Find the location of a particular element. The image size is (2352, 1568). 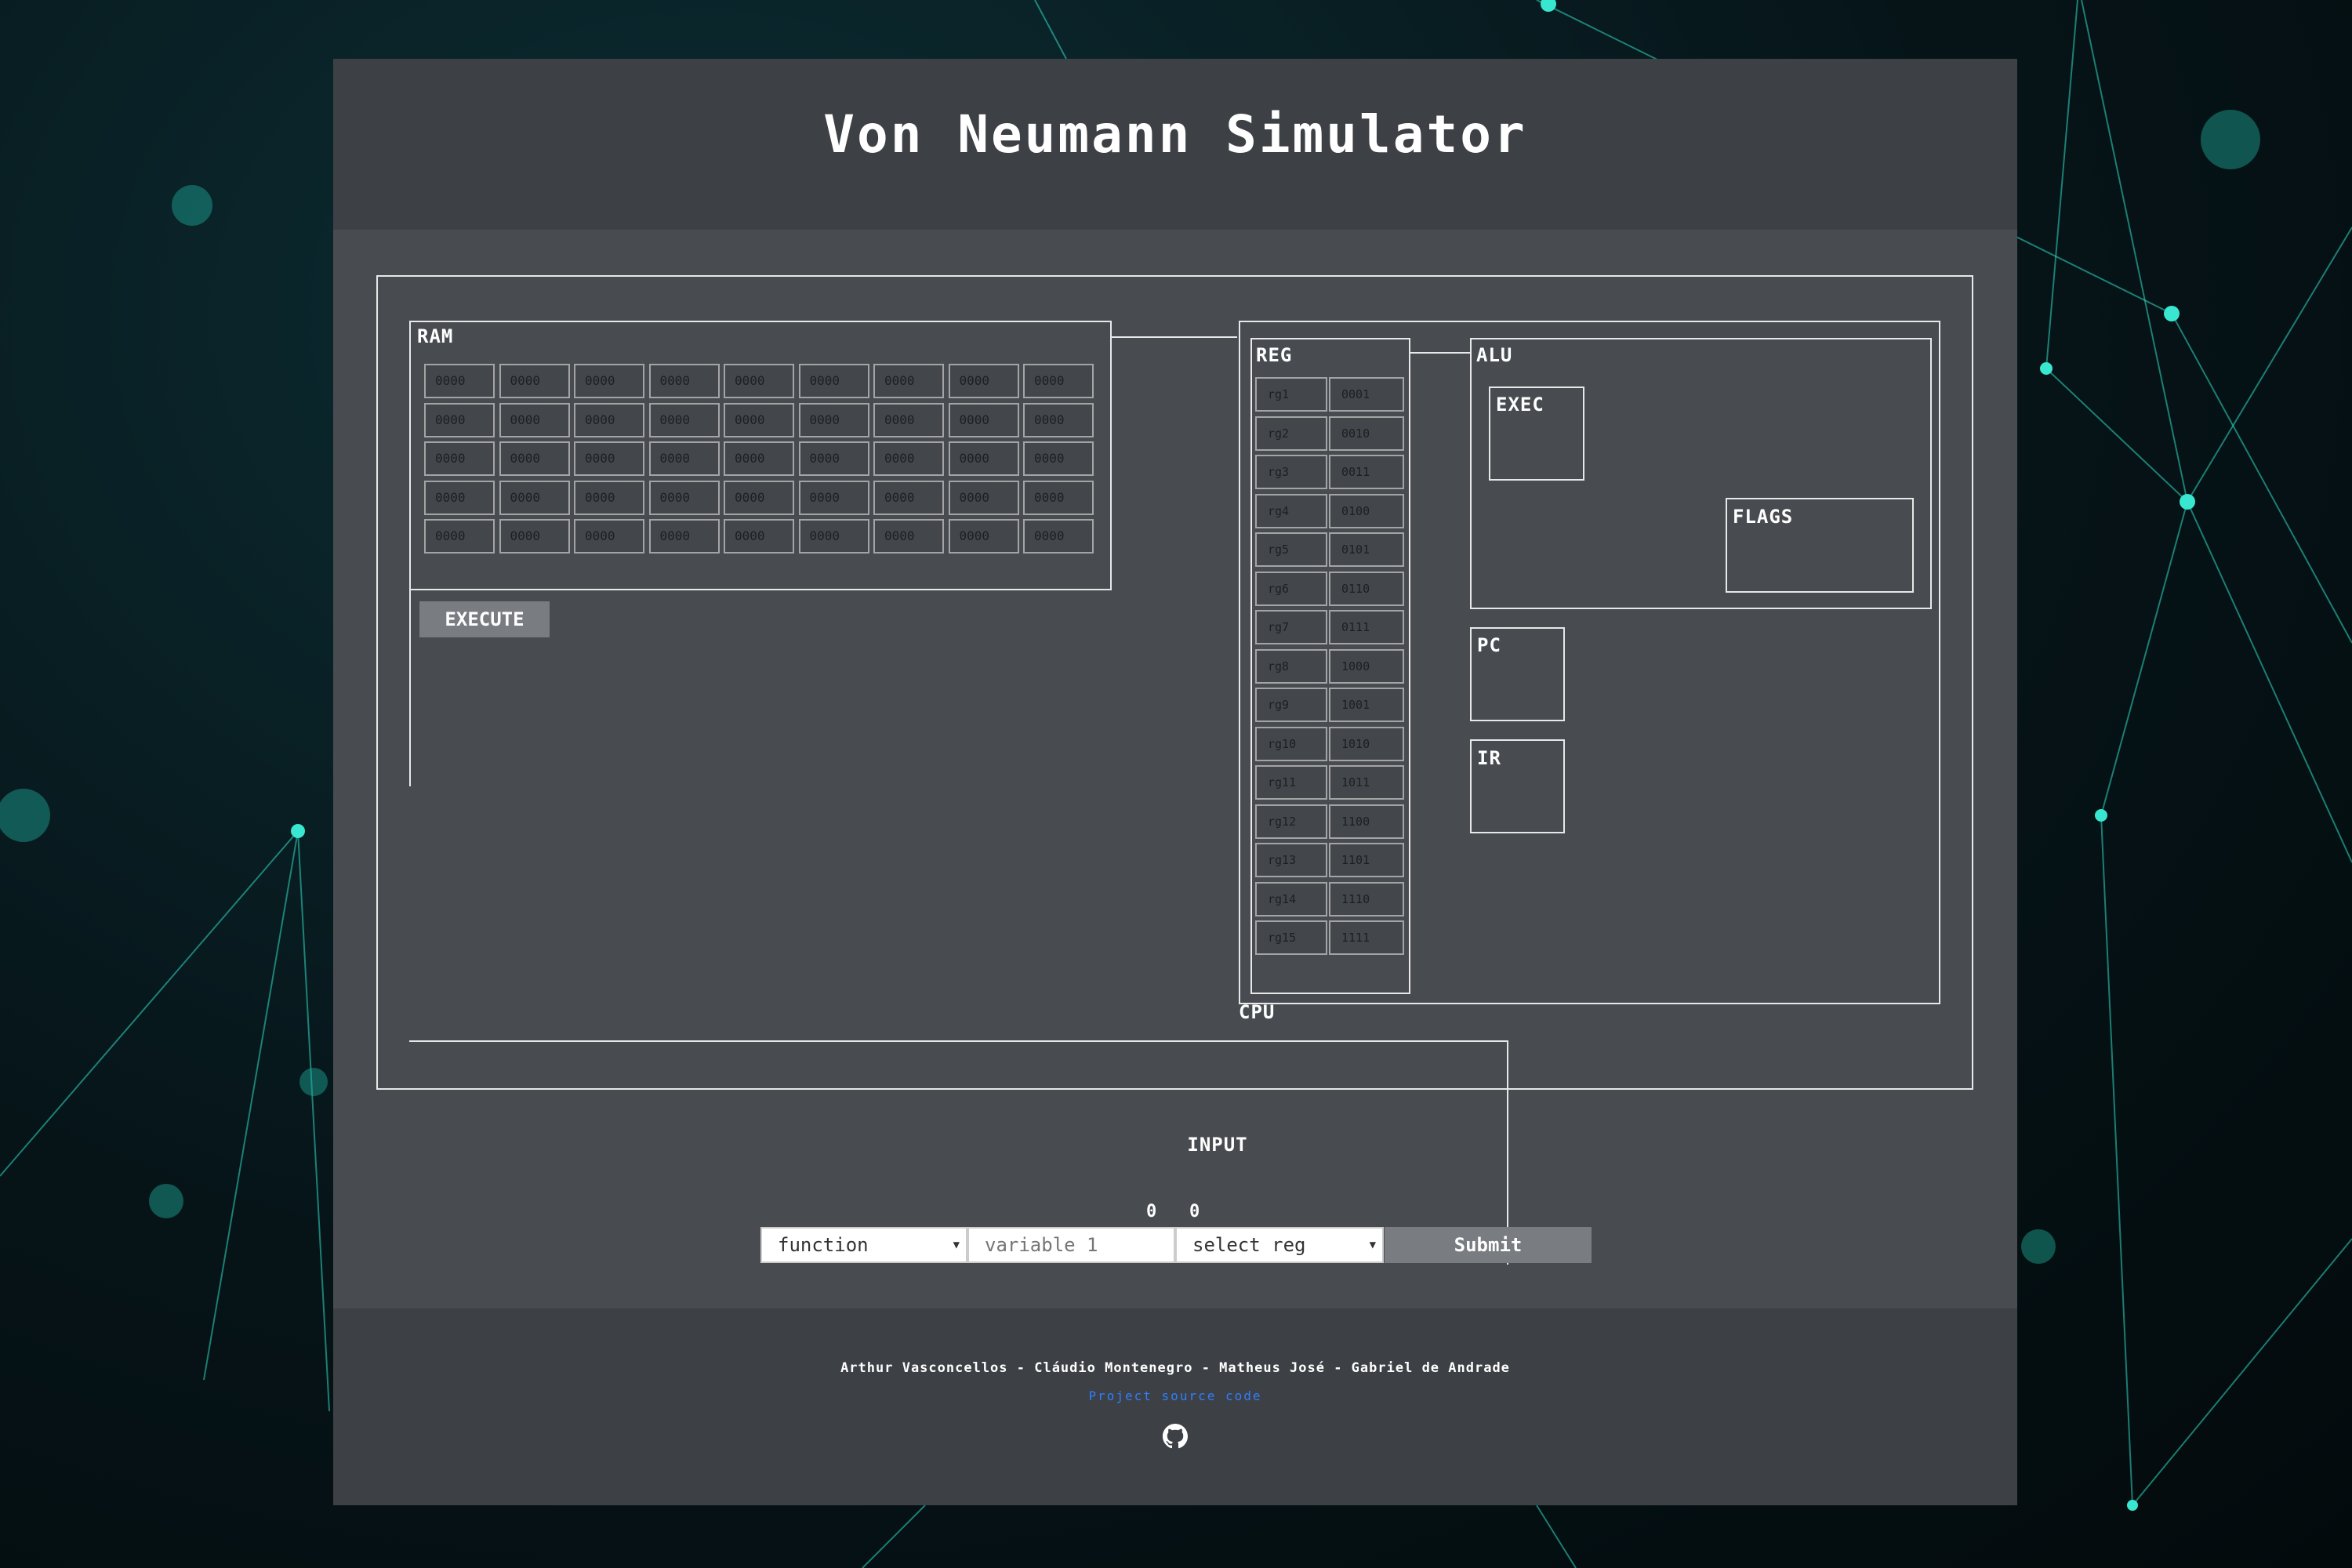

alu-label: ALU is located at coordinates (1494, 355).